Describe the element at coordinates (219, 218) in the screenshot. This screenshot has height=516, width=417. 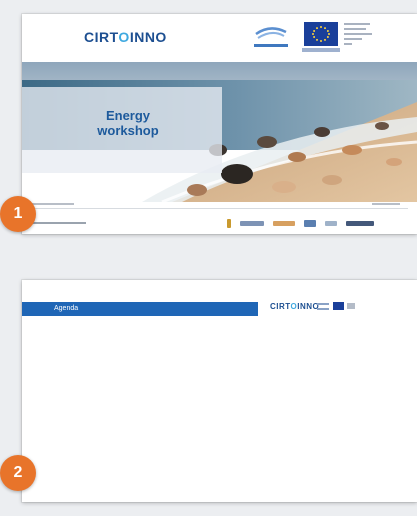
I see `slide-footer` at that location.